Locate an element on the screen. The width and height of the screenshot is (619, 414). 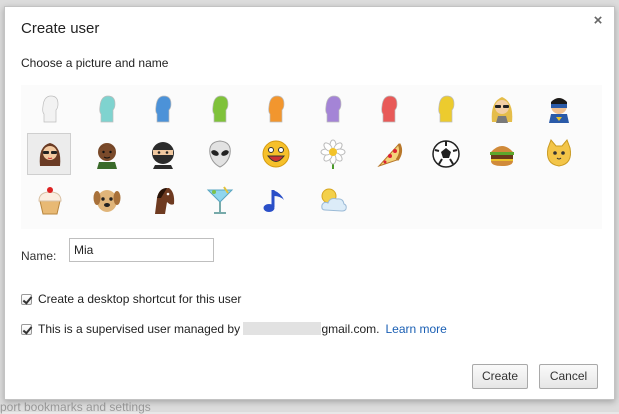
cancel-button: Cancel is located at coordinates (568, 376).